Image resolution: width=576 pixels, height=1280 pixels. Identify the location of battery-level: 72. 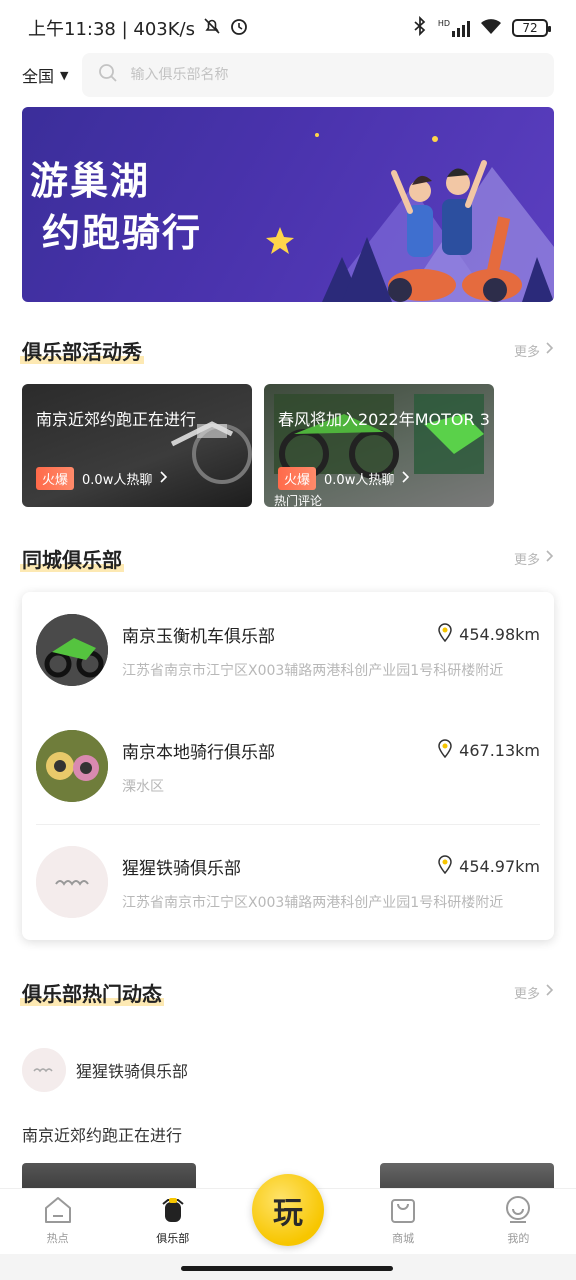
(530, 28).